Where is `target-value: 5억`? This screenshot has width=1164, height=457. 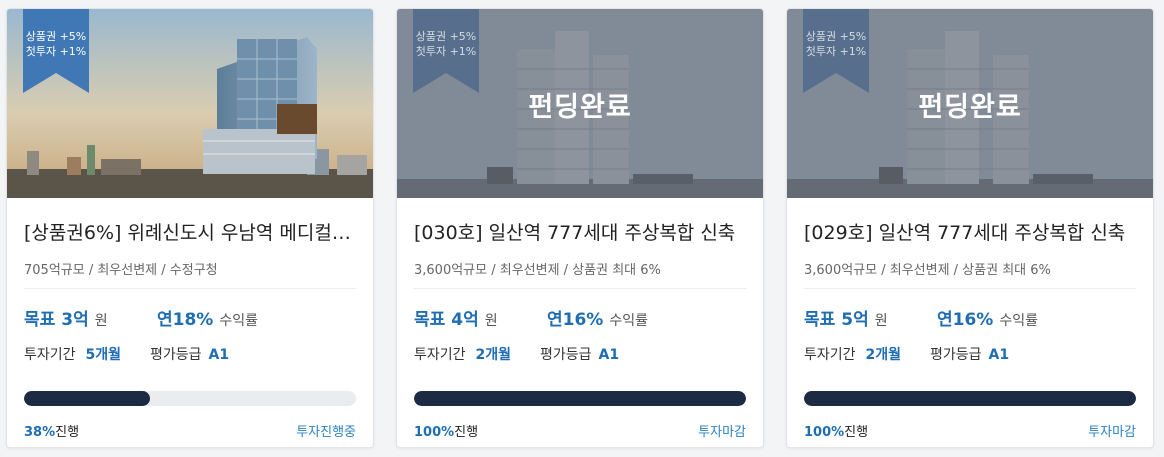
target-value: 5억 is located at coordinates (855, 320).